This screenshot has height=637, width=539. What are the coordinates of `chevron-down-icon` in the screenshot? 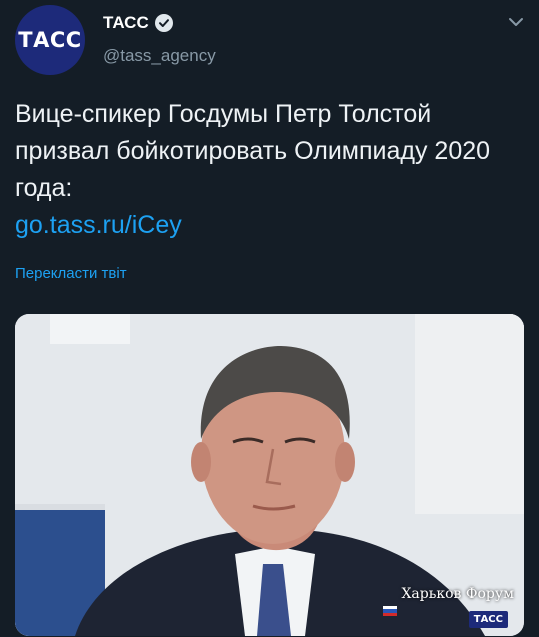 It's located at (516, 22).